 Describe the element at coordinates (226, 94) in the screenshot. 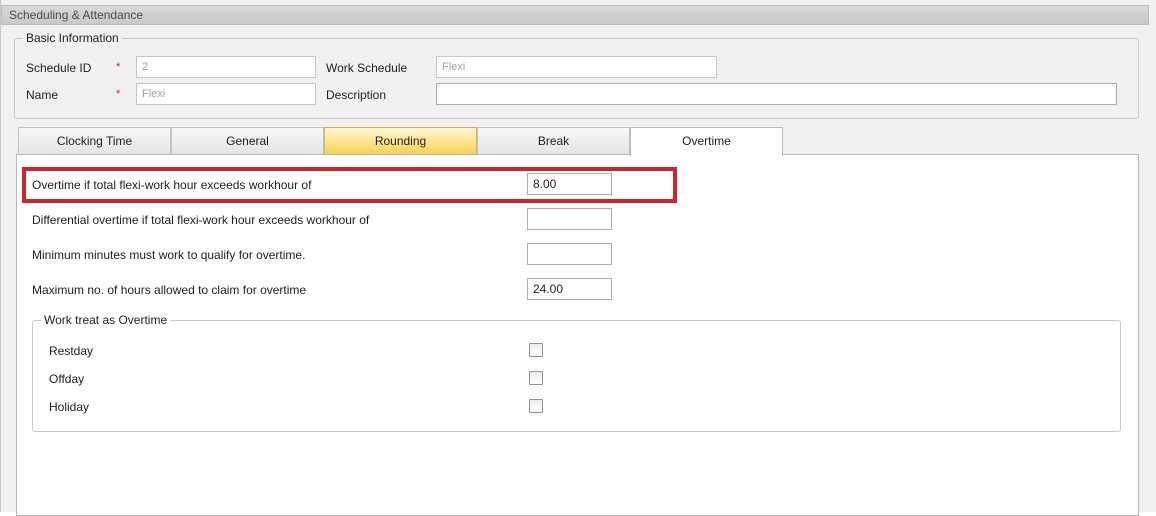

I see `name-input` at that location.